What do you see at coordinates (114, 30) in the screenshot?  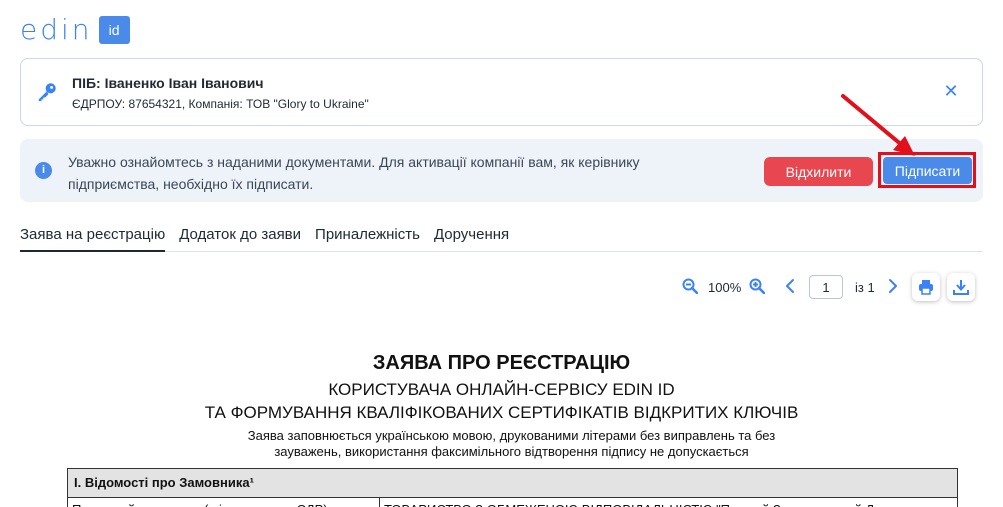 I see `logo-badge: id` at bounding box center [114, 30].